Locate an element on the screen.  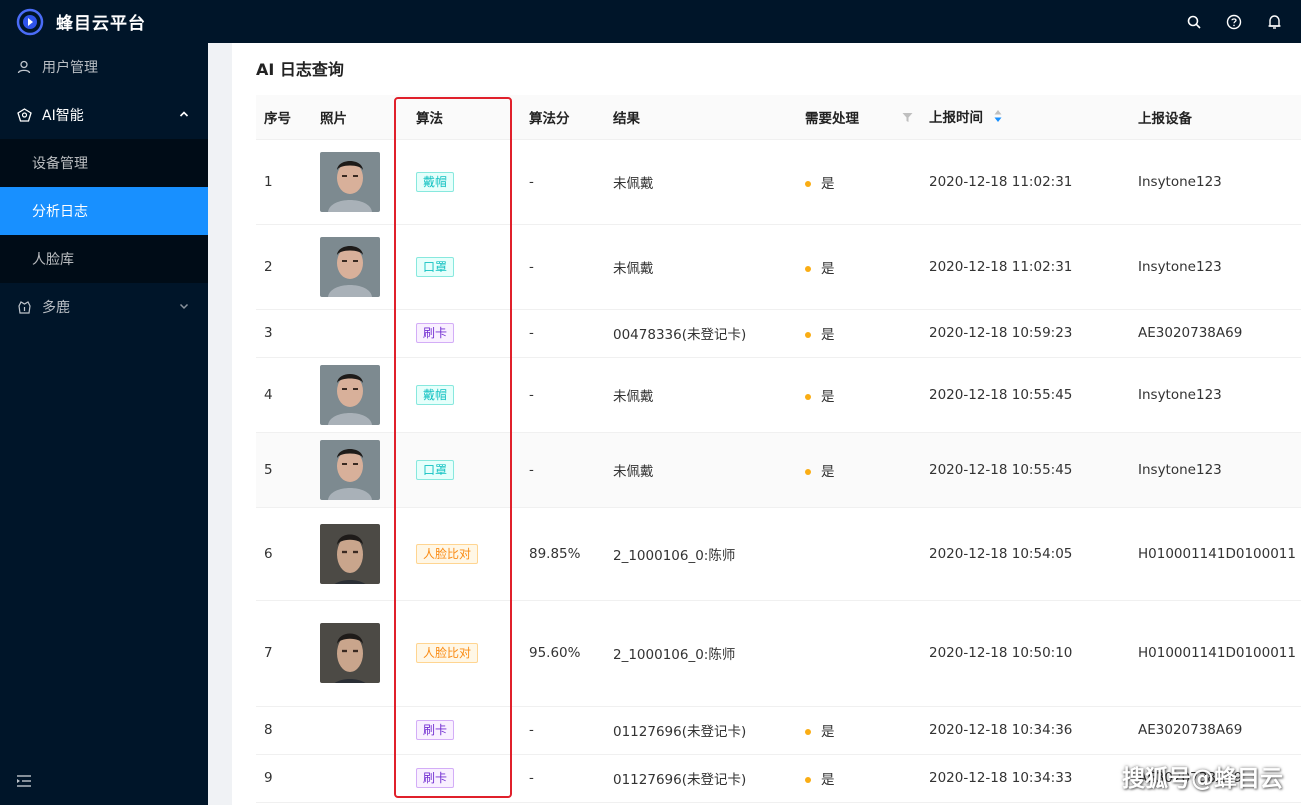
sidebar-item-label: AI智能 is located at coordinates (63, 116).